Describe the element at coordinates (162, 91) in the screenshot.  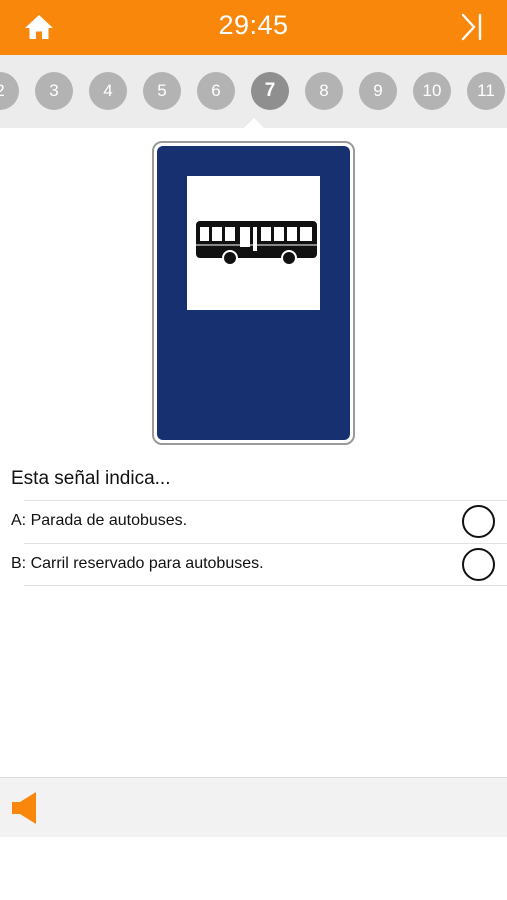
I see `question-number-5: 5` at that location.